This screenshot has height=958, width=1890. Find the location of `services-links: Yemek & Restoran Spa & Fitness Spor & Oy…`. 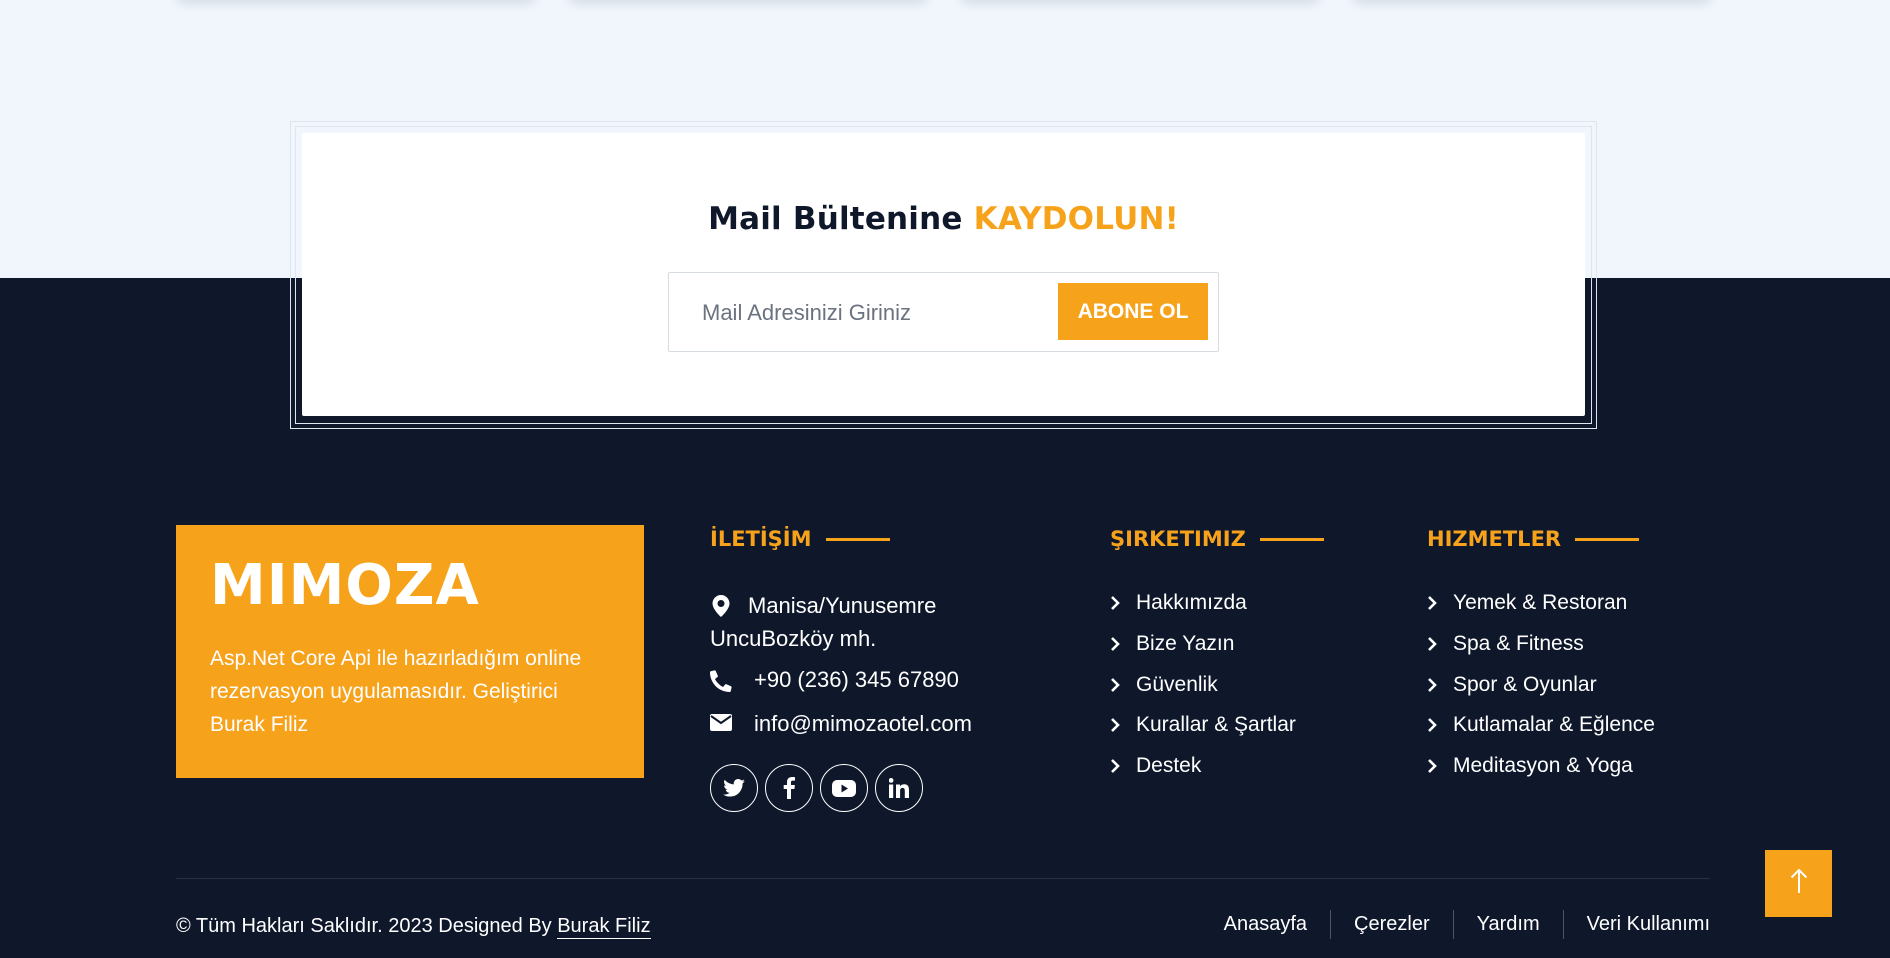

services-links: Yemek & Restoran Spa & Fitness Spor & Oy… is located at coordinates (1541, 684).